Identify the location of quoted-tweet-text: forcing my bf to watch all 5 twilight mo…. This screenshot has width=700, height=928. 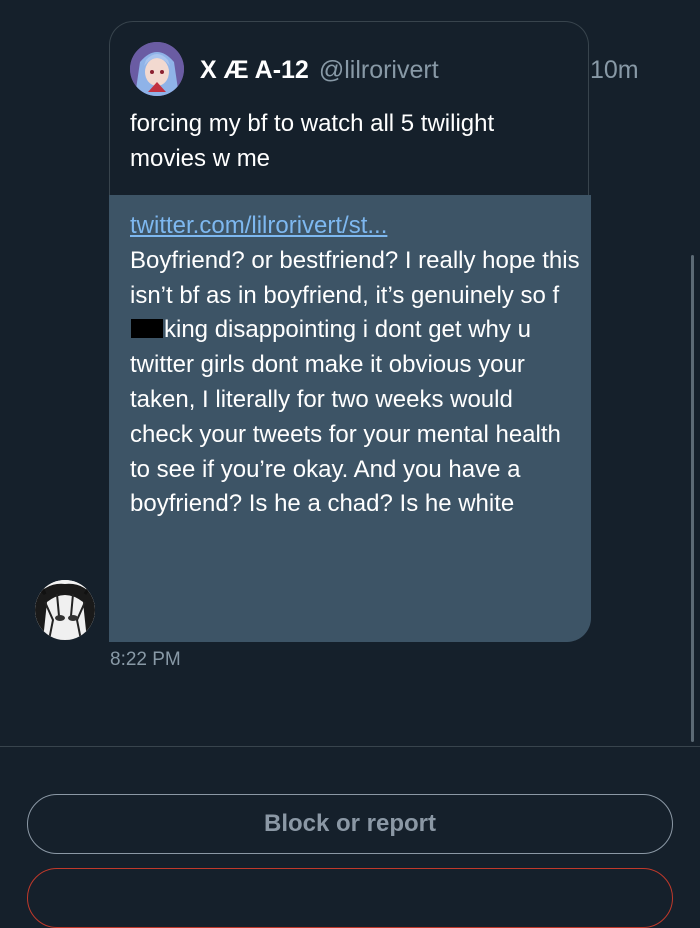
(312, 141).